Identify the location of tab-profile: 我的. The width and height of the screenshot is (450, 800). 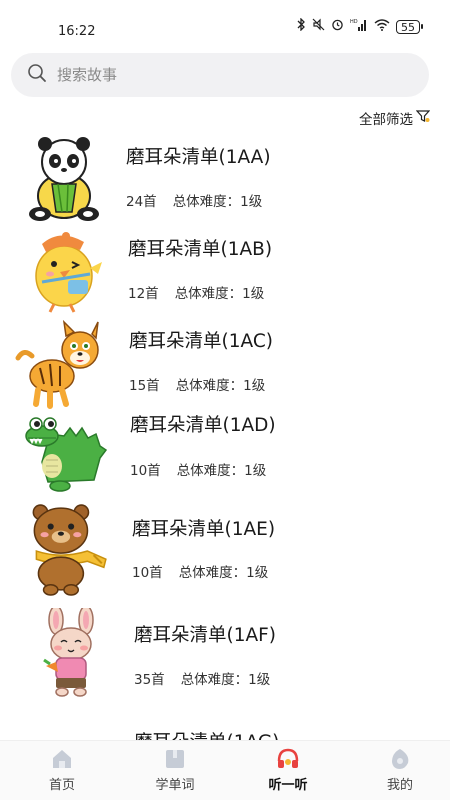
(400, 770).